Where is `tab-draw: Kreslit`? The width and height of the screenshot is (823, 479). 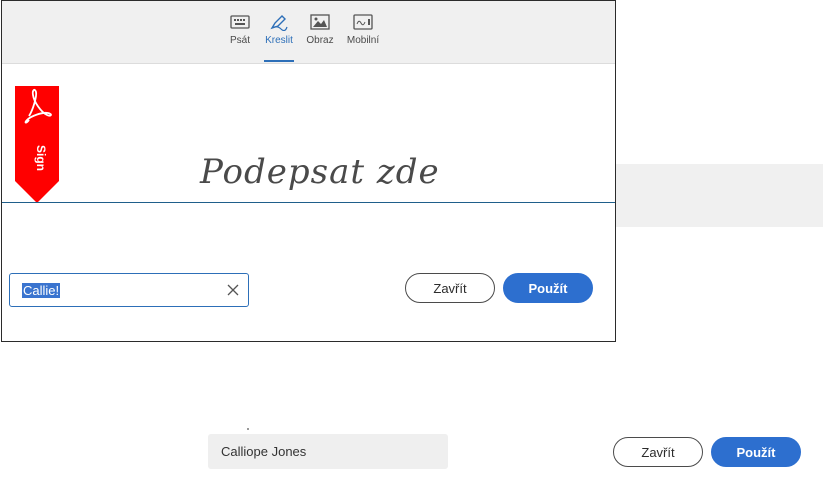 tab-draw: Kreslit is located at coordinates (279, 37).